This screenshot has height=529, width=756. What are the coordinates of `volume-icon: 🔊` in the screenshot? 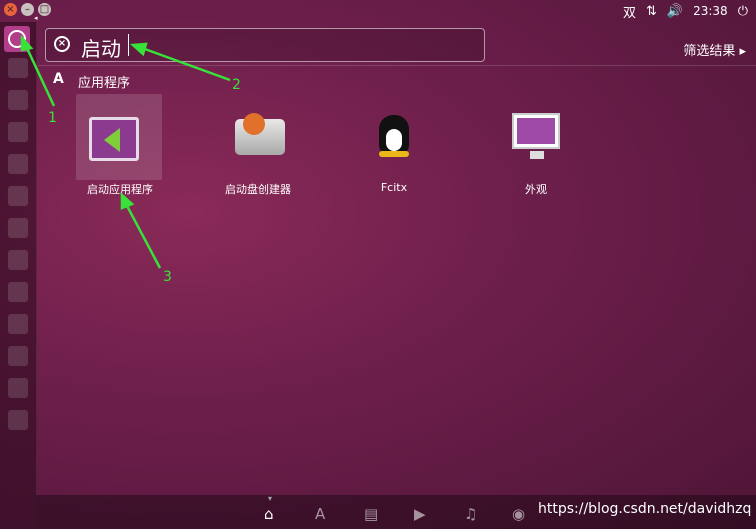 It's located at (675, 11).